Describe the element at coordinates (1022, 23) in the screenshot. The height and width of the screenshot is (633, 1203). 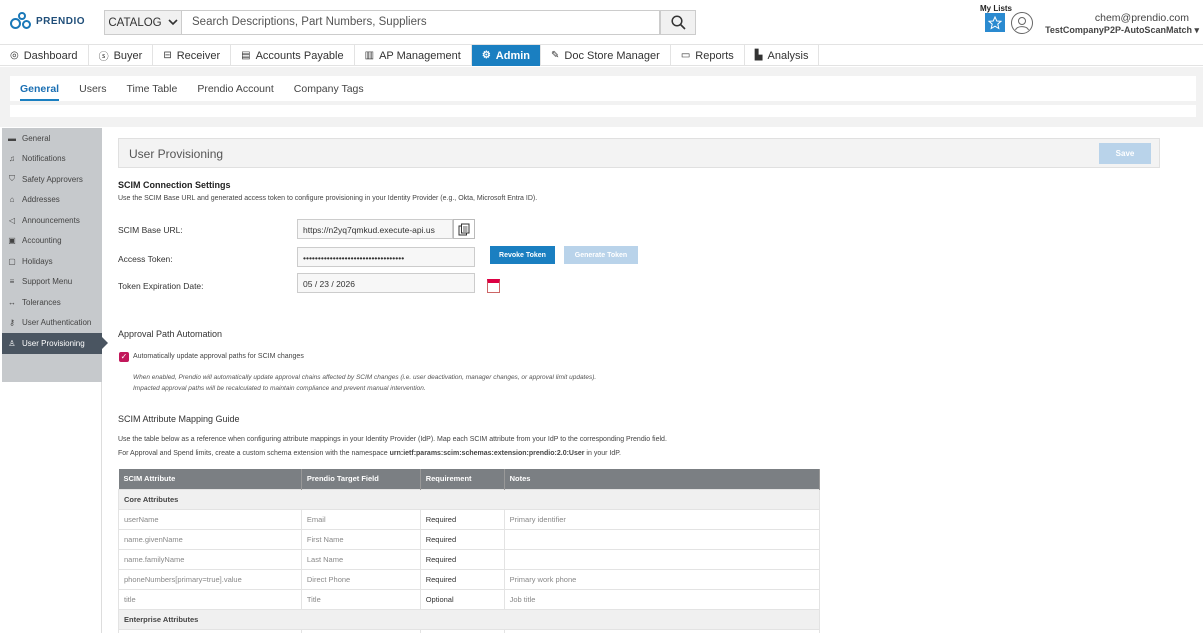
I see `user-avatar-icon` at that location.